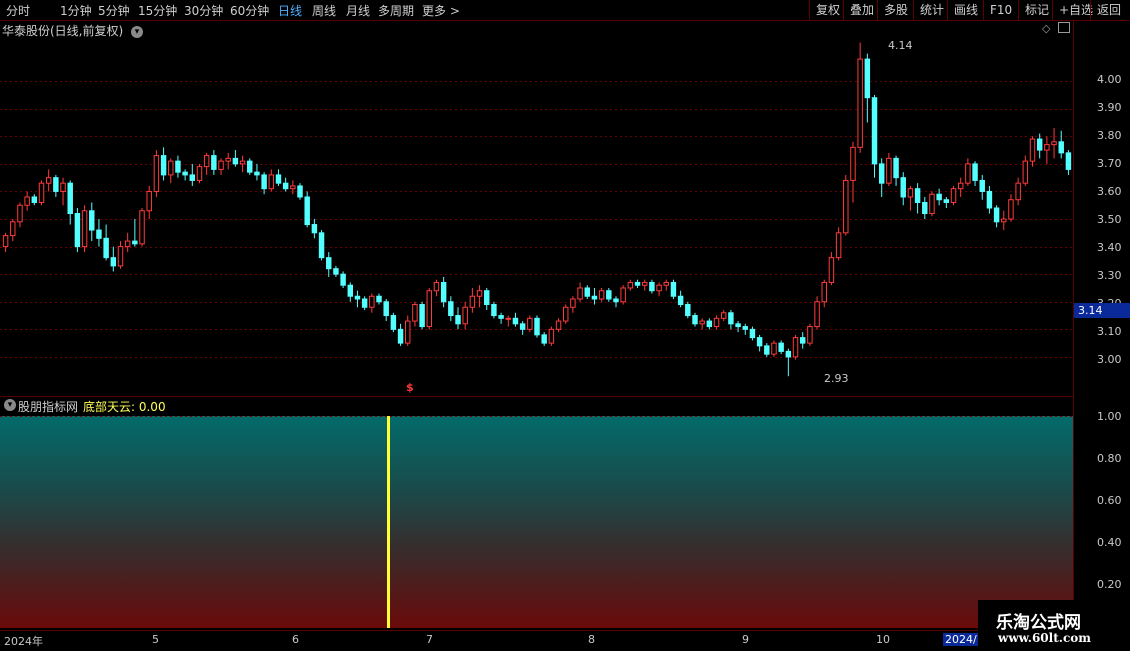  What do you see at coordinates (895, 10) in the screenshot?
I see `multi-stock-button: 多股` at bounding box center [895, 10].